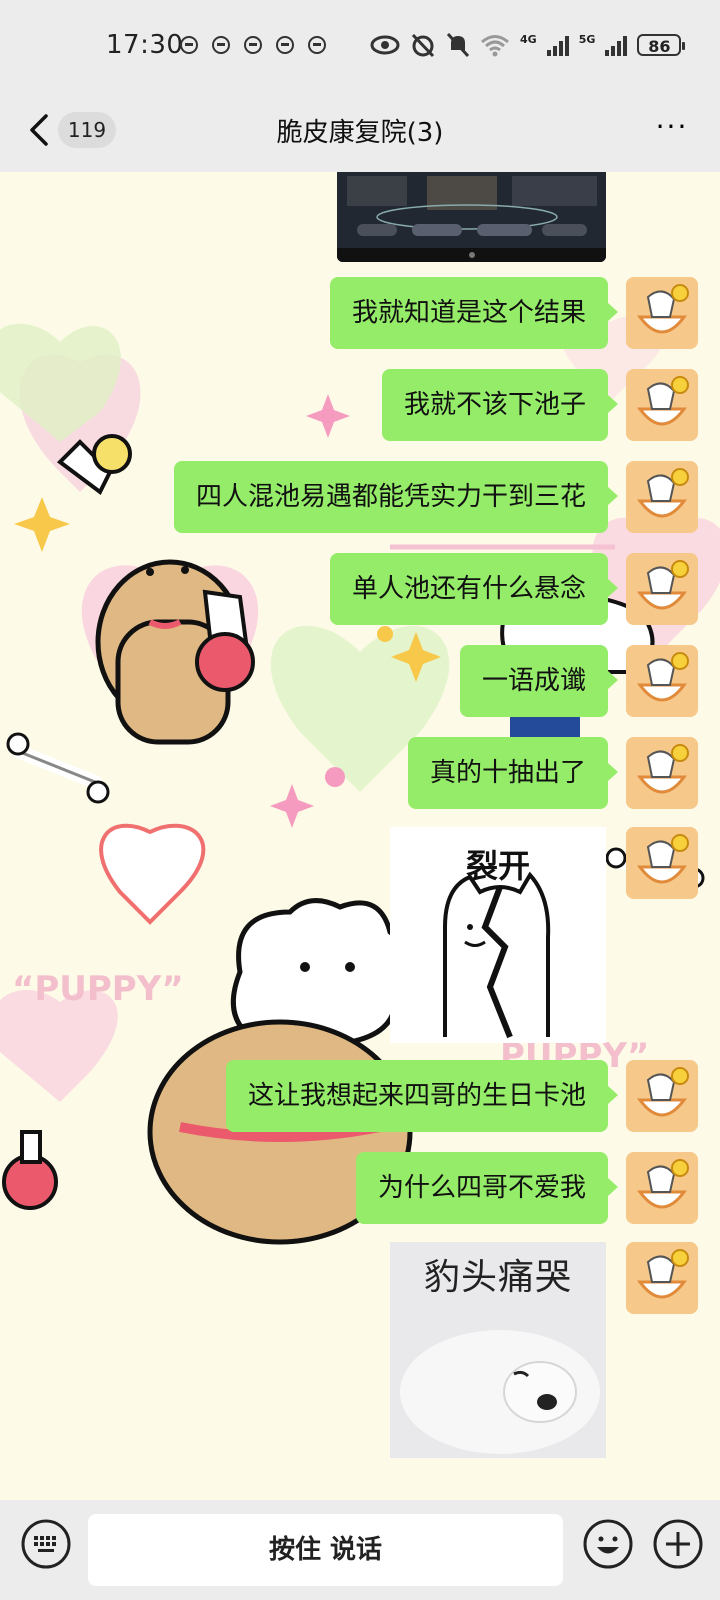 This screenshot has height=1600, width=720. What do you see at coordinates (474, 313) in the screenshot?
I see `message-bubble: 我就知道是这个结果` at bounding box center [474, 313].